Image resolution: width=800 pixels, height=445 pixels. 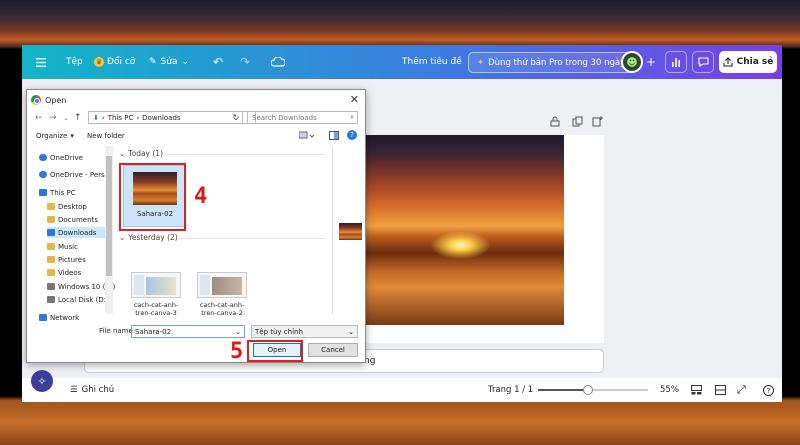 What do you see at coordinates (188, 331) in the screenshot?
I see `file-name-input: Sahara-02 ⌄` at bounding box center [188, 331].